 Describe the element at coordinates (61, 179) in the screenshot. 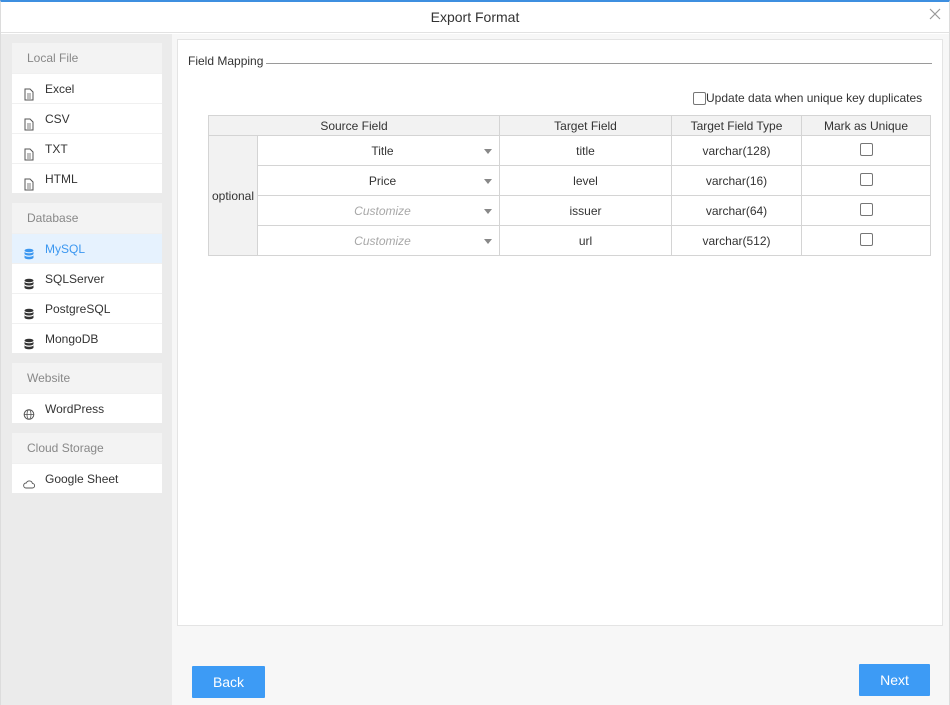

I see `sidebar-item-label: HTML` at that location.